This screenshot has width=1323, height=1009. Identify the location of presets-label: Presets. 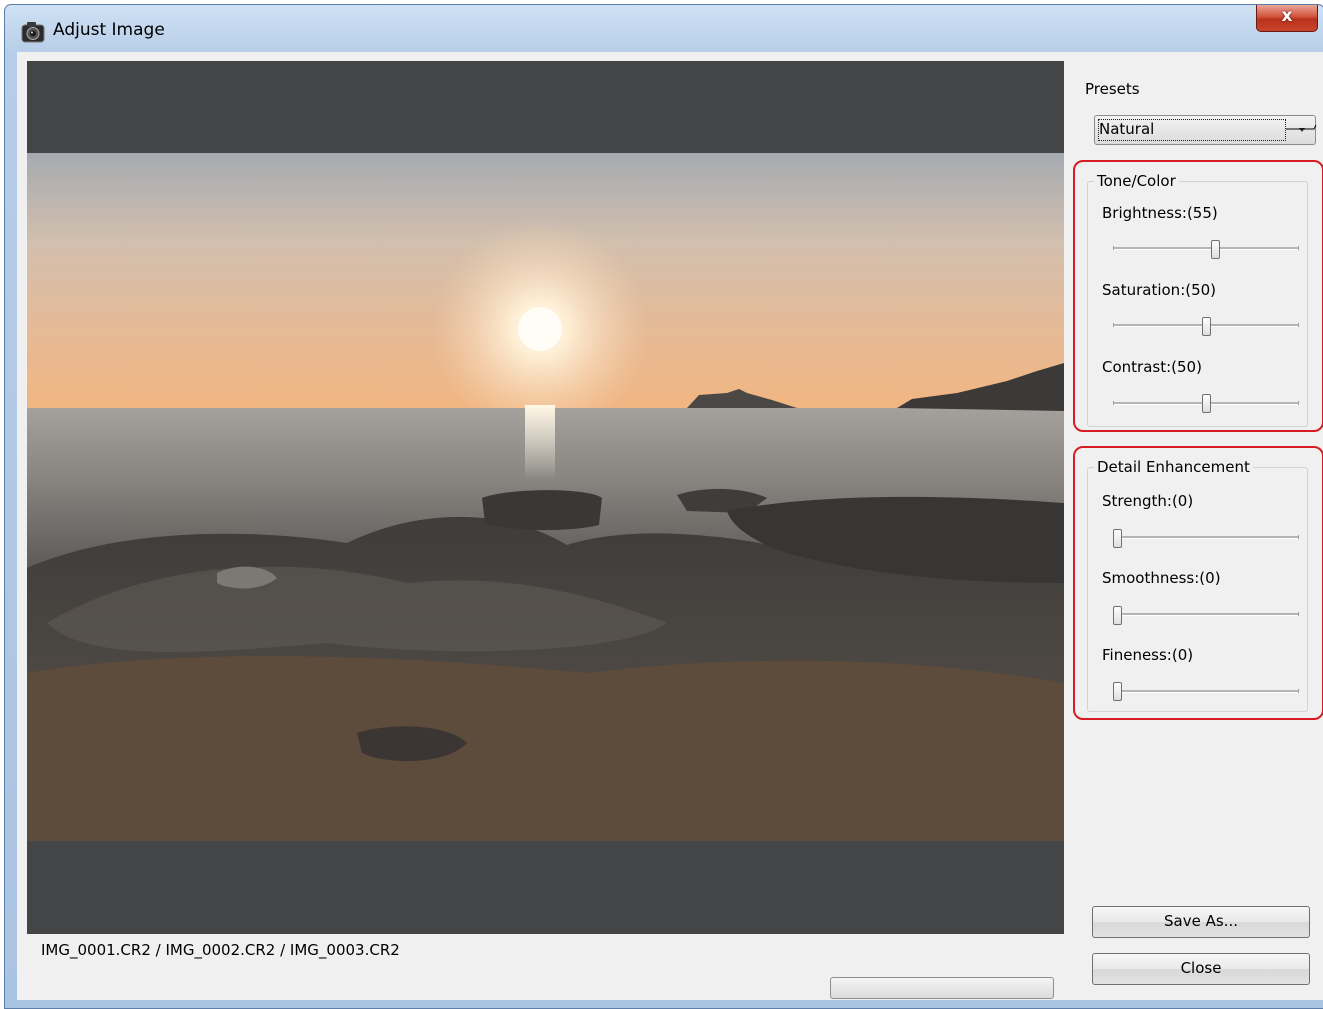
(1112, 89).